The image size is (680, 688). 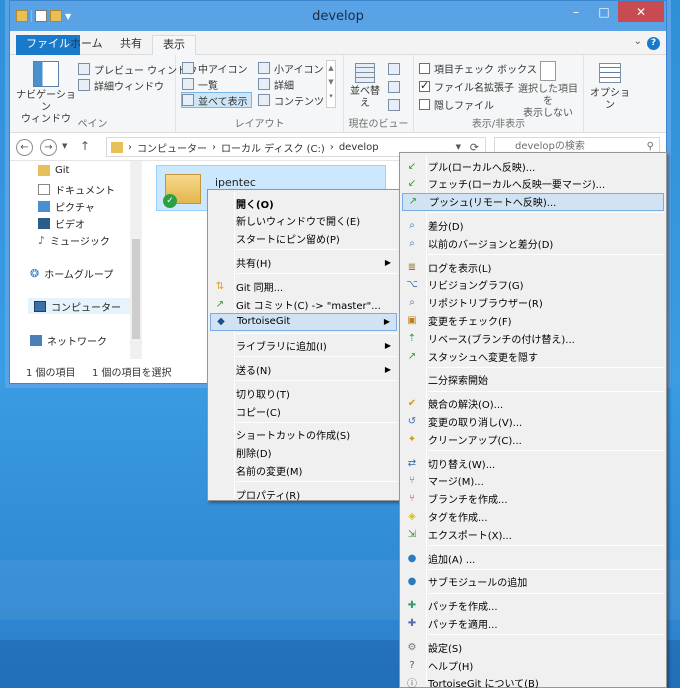 What do you see at coordinates (533, 225) in the screenshot?
I see `tortoisegit-menu-item: ⌕ 差分(D)` at bounding box center [533, 225].